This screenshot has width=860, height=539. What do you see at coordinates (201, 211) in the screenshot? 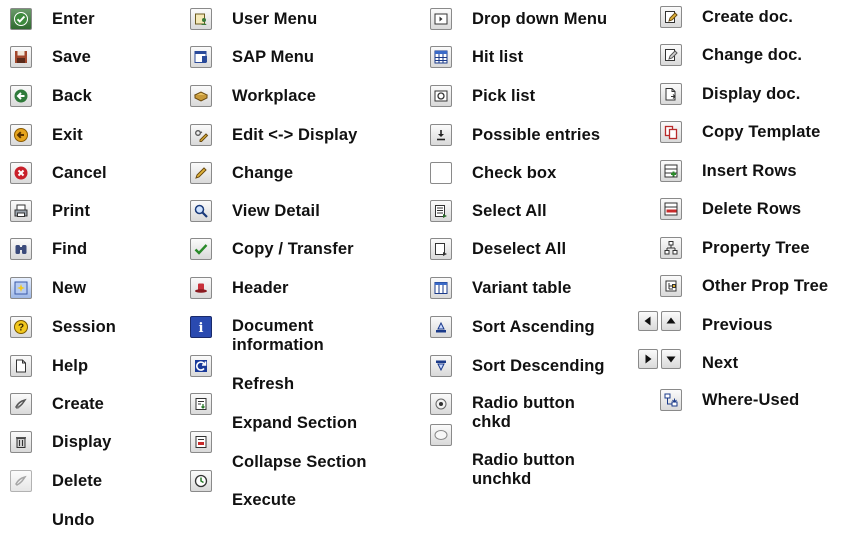
I see `magnifier-icon` at bounding box center [201, 211].